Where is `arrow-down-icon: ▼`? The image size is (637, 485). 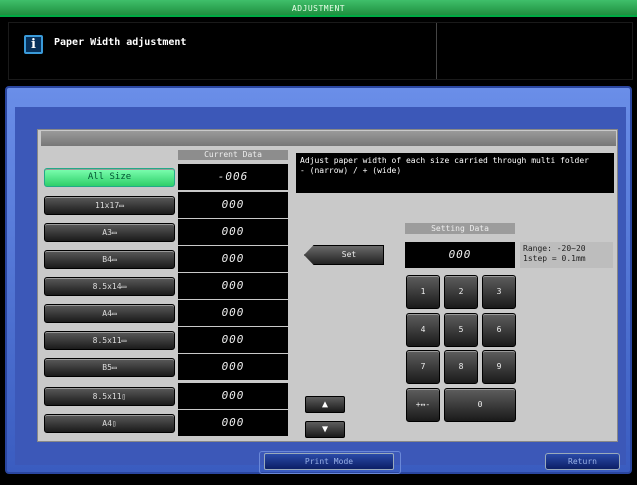 arrow-down-icon: ▼ is located at coordinates (325, 429).